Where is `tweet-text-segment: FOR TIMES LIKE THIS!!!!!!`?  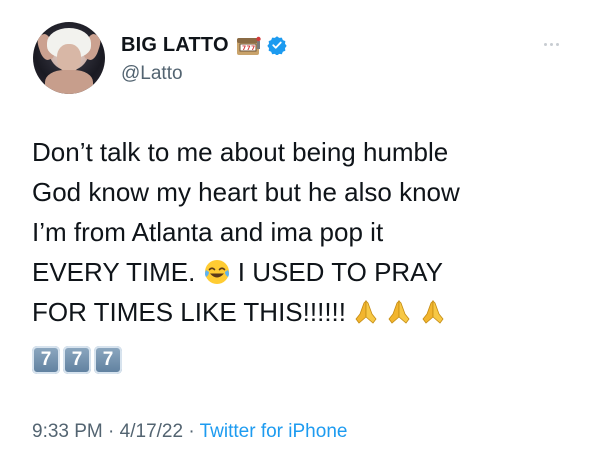
tweet-text-segment: FOR TIMES LIKE THIS!!!!!! is located at coordinates (189, 312).